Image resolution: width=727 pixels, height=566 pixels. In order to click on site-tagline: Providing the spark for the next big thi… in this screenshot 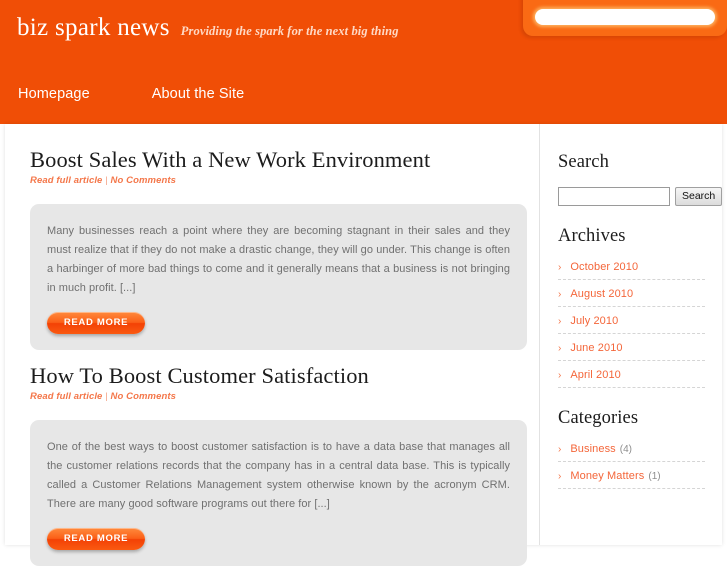, I will do `click(289, 31)`.